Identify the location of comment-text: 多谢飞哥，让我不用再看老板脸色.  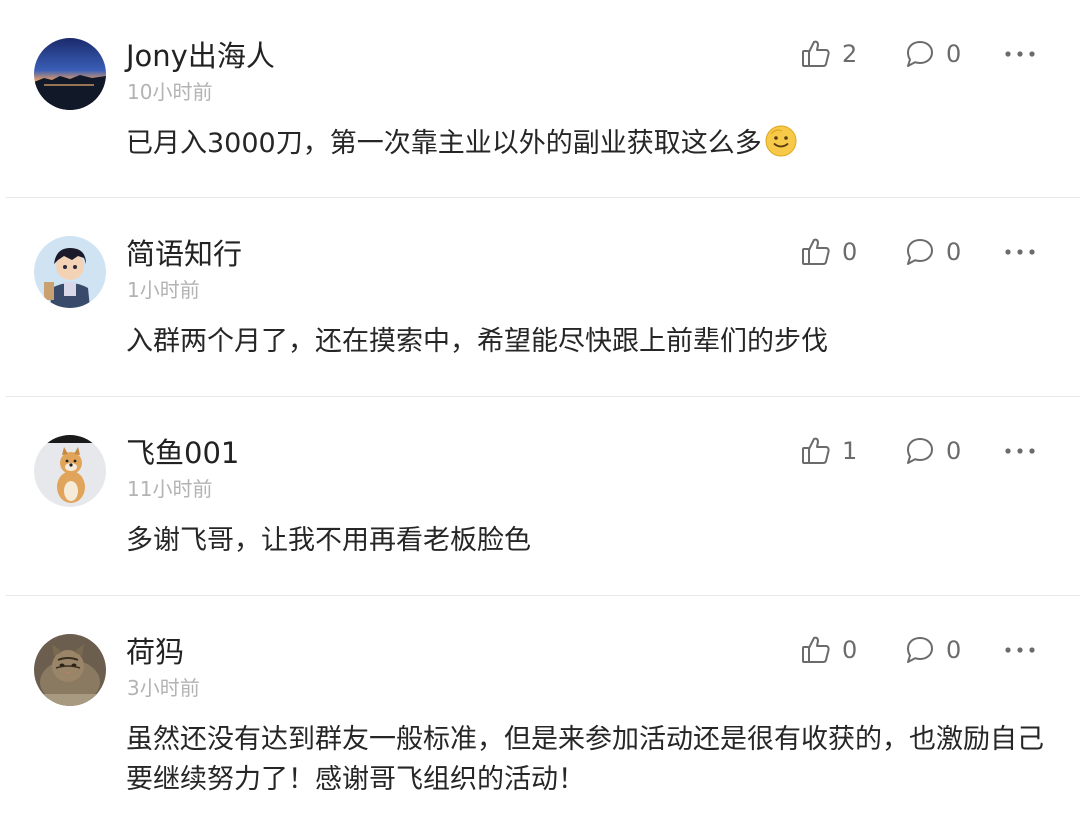
(328, 540).